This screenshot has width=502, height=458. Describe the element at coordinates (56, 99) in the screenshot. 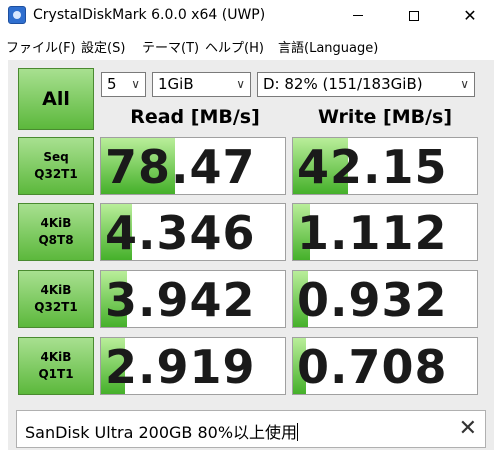

I see `run-all-button: All` at that location.